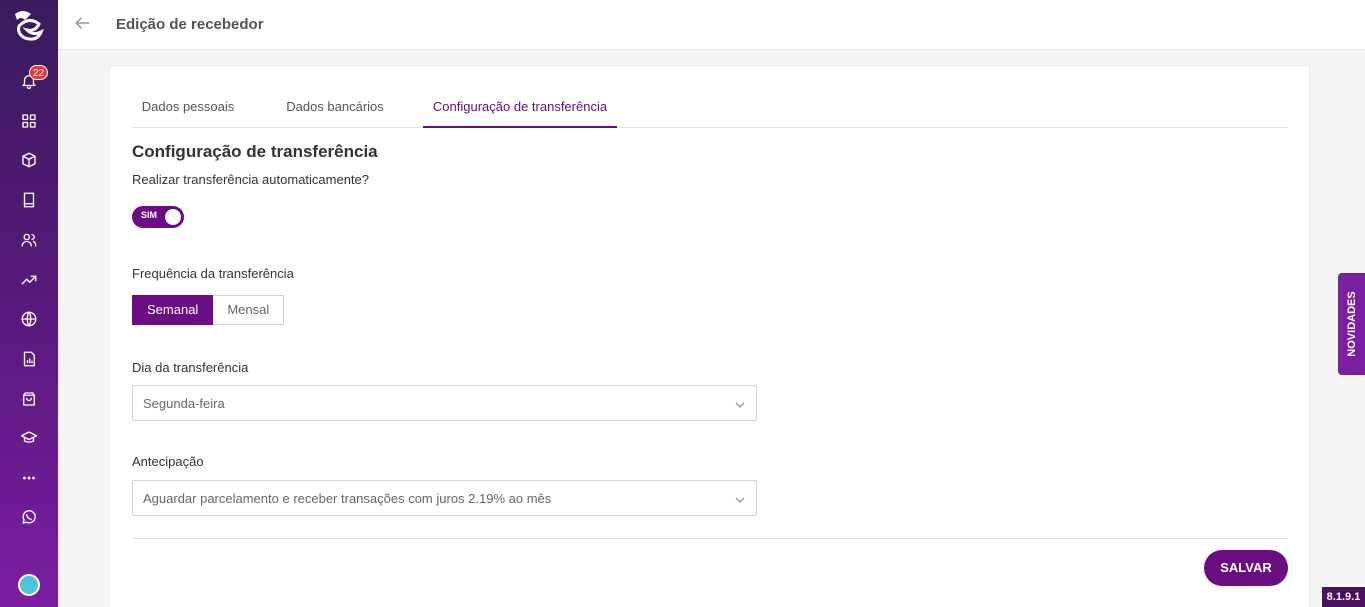 This screenshot has height=607, width=1365. Describe the element at coordinates (29, 585) in the screenshot. I see `avatar` at that location.